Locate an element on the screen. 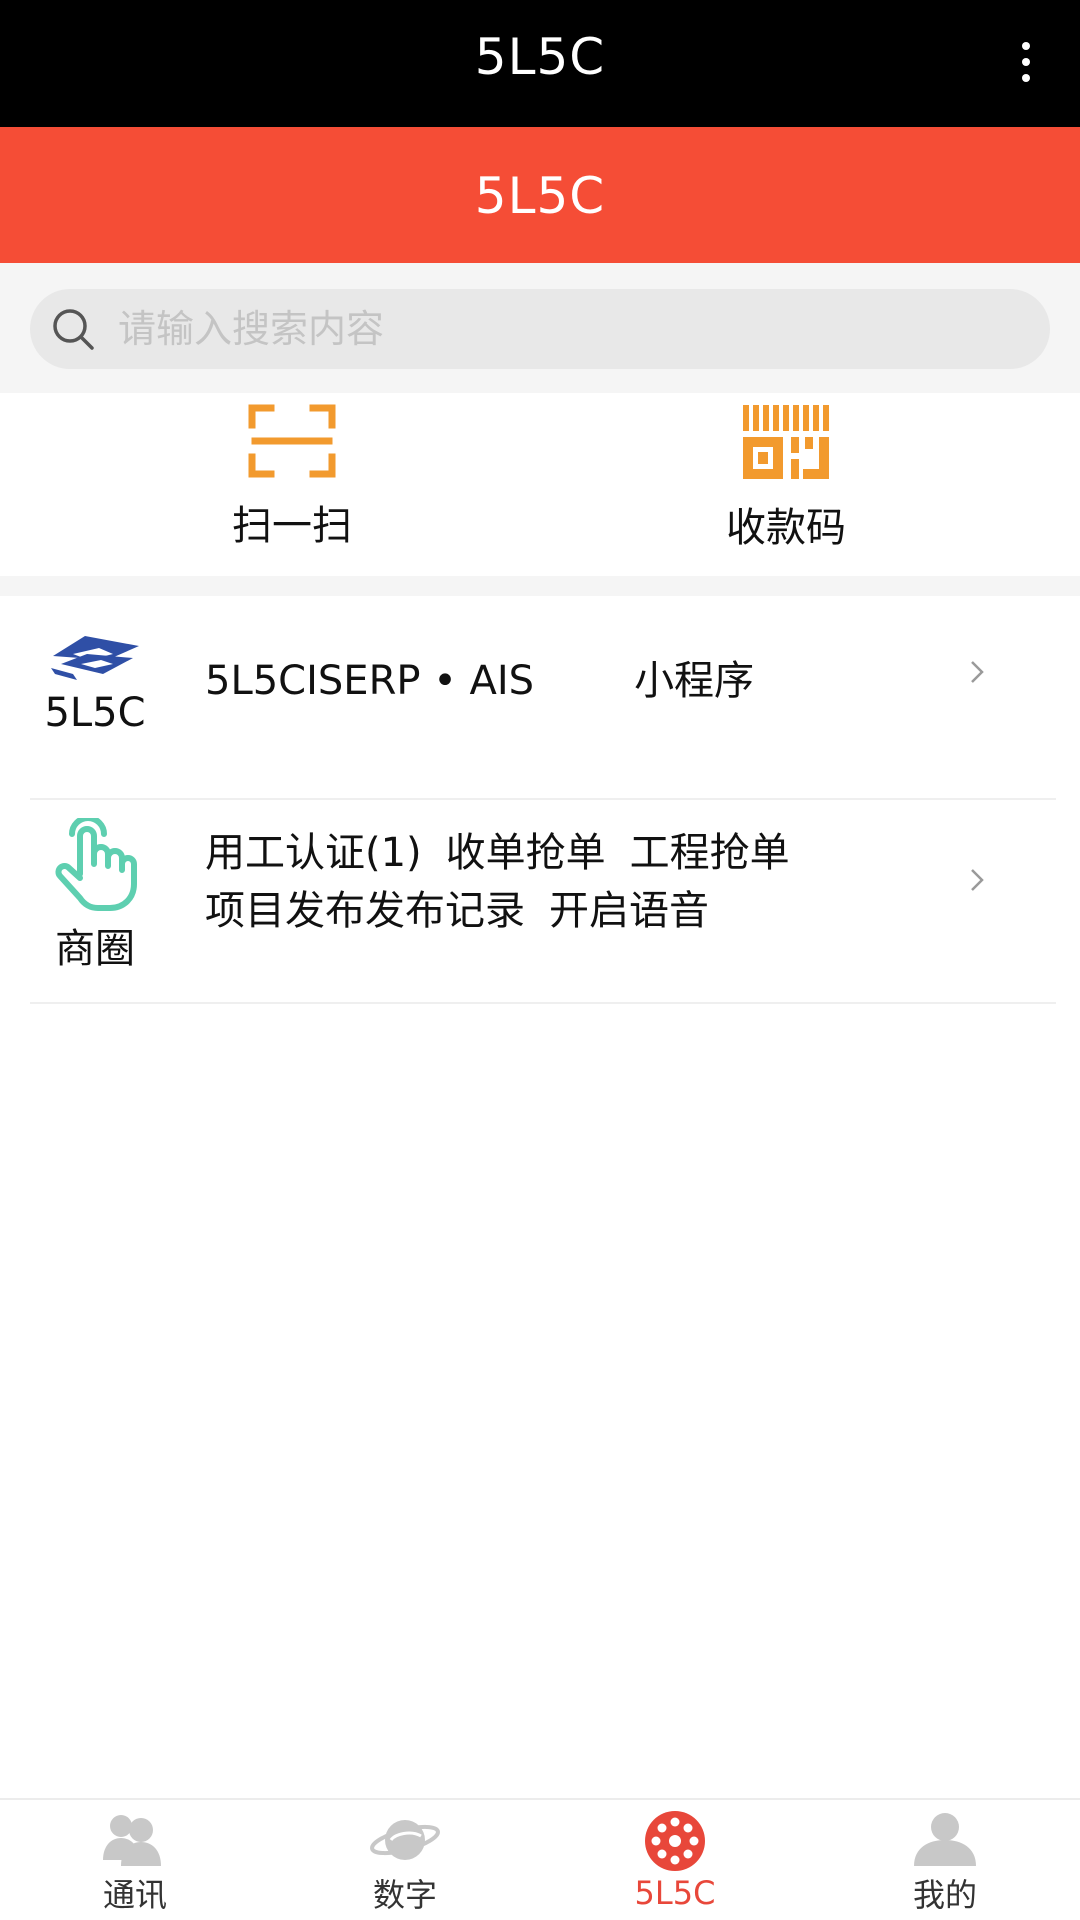 The height and width of the screenshot is (1920, 1080). project-publish-link: 项目发布 is located at coordinates (285, 911).